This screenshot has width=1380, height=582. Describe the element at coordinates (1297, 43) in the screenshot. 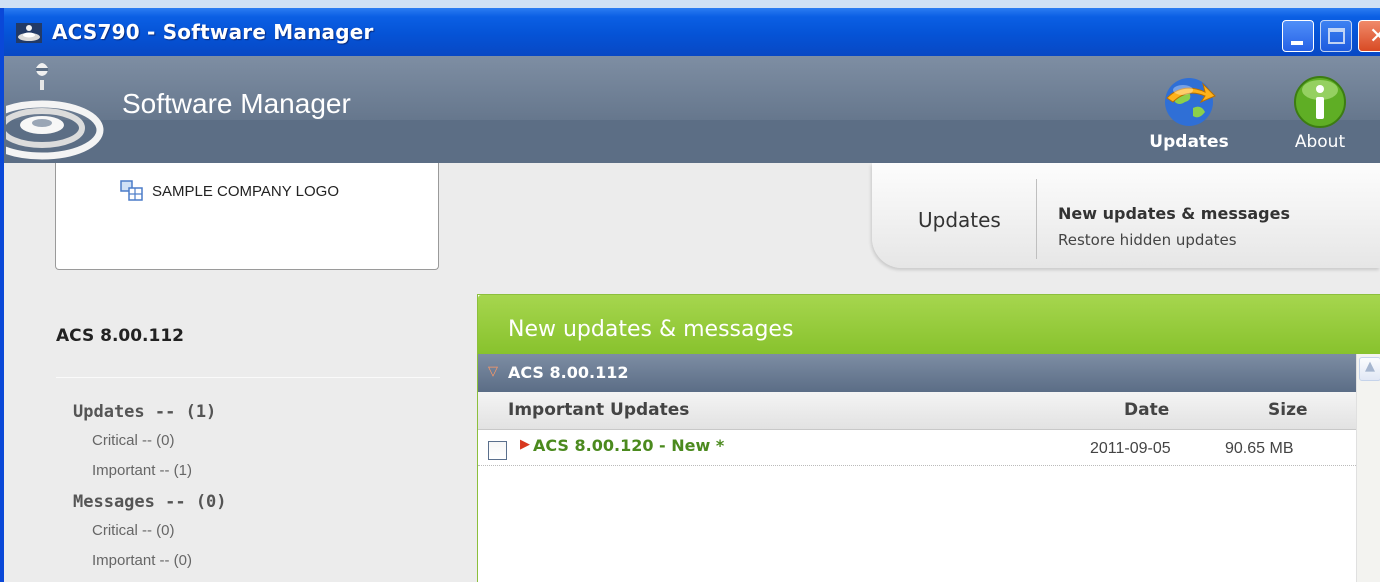

I see `minimize-icon` at that location.